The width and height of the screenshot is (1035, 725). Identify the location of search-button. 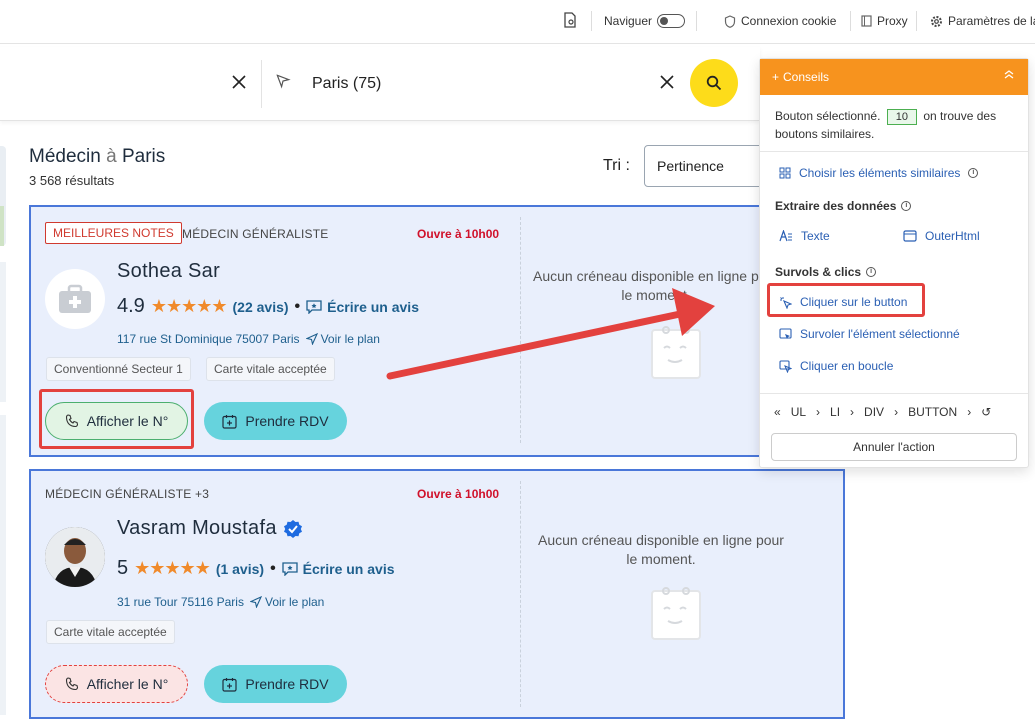
(714, 83).